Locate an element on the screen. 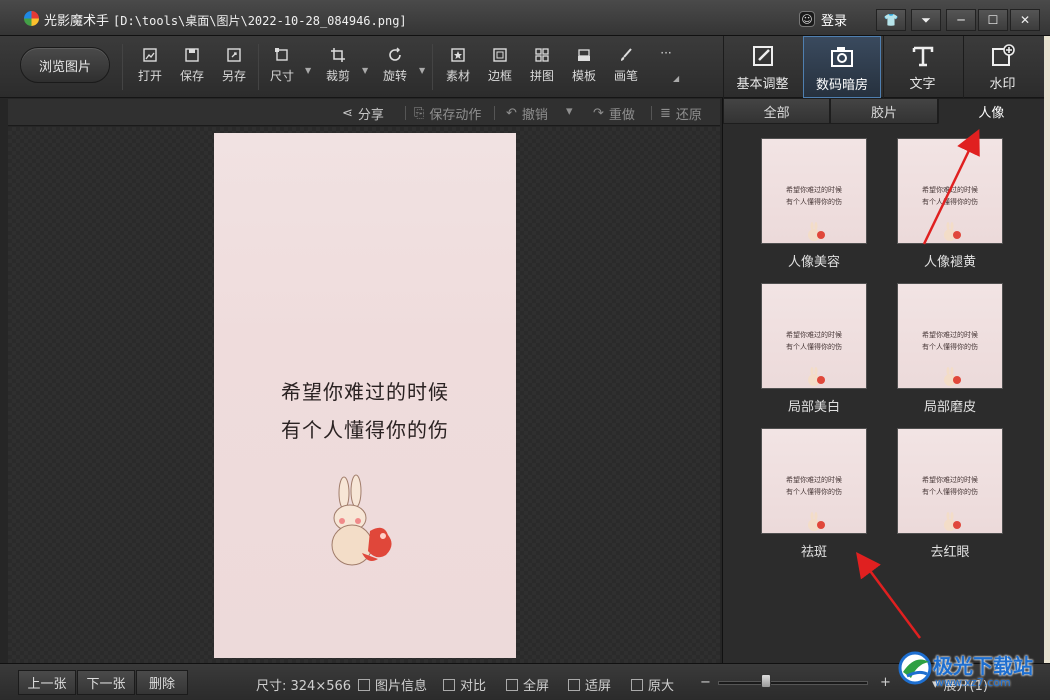 The image size is (1050, 700). restore-button: ≣ 还原 is located at coordinates (681, 113).